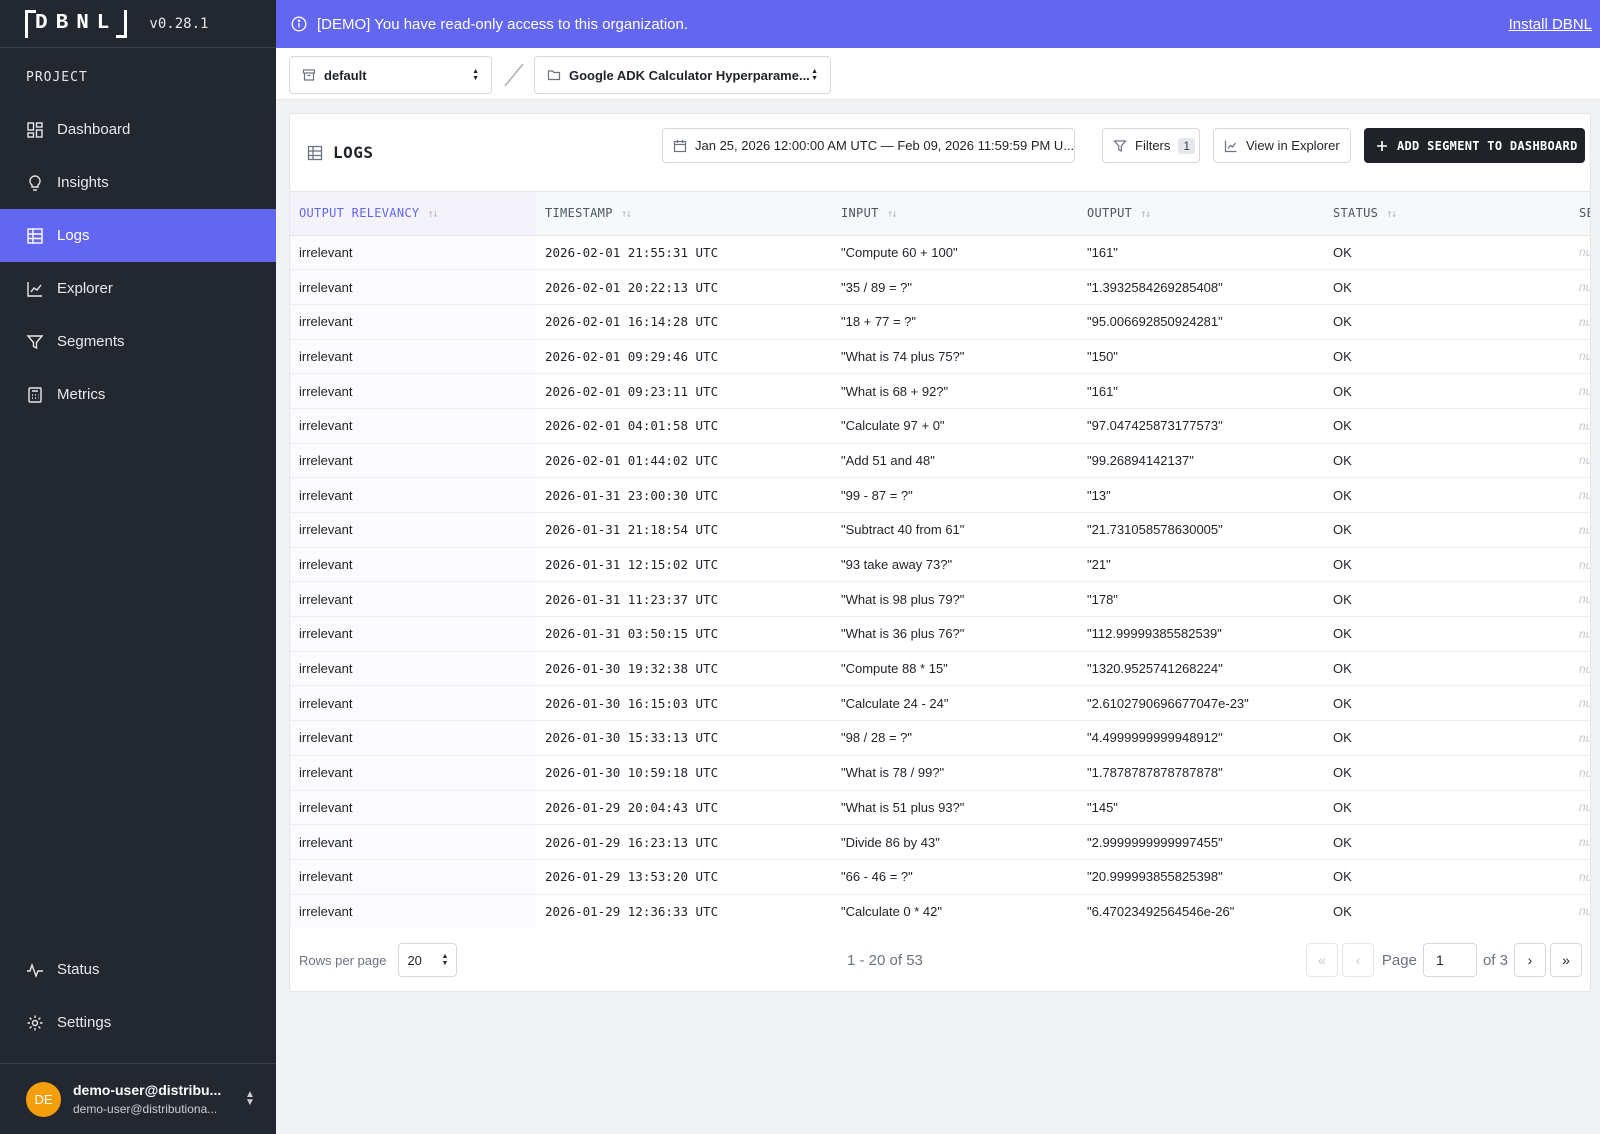 The image size is (1600, 1134). Describe the element at coordinates (138, 394) in the screenshot. I see `sidebar-item-metrics: Metrics` at that location.